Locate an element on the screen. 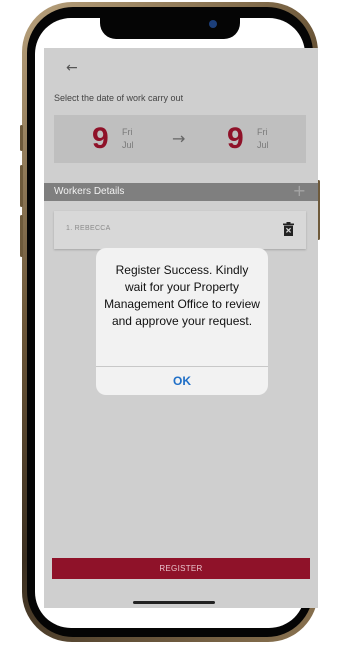  volume-up-button is located at coordinates (21, 186).